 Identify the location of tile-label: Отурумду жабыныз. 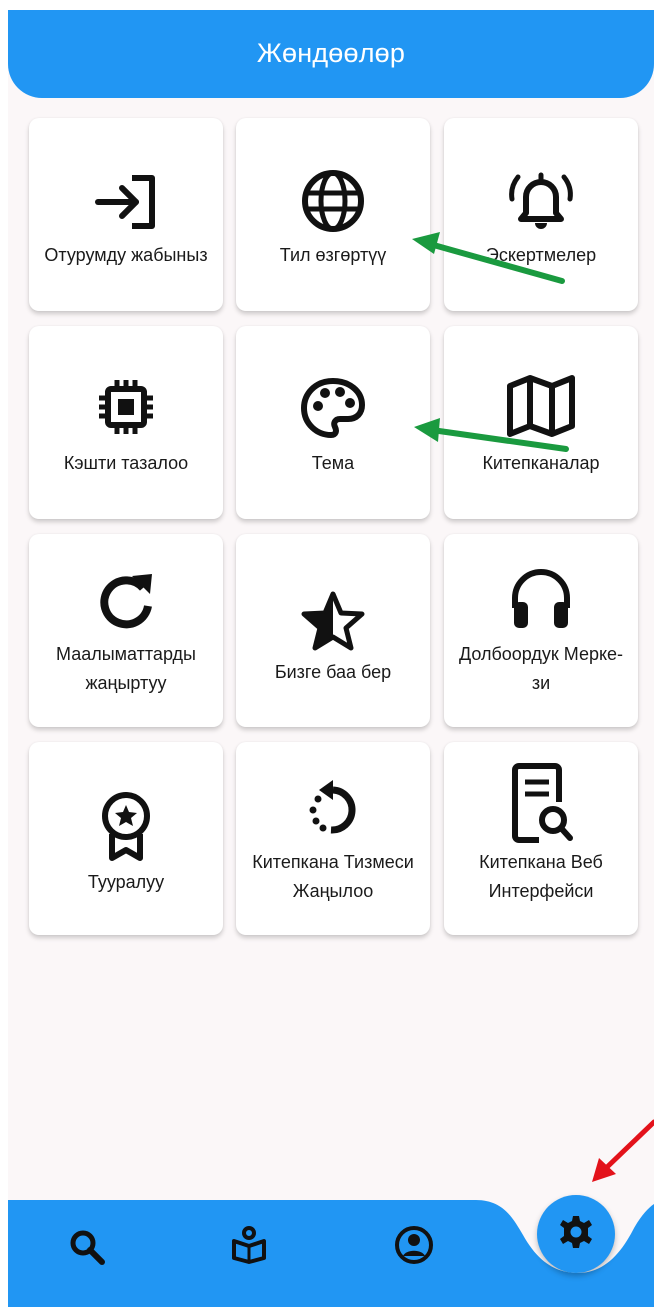
(126, 255).